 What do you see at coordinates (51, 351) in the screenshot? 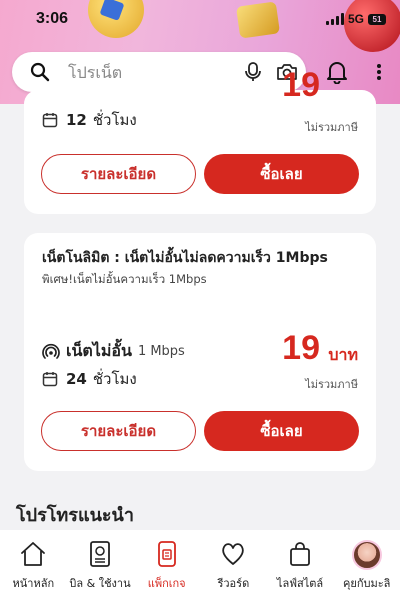
I see `signal-wave-icon` at bounding box center [51, 351].